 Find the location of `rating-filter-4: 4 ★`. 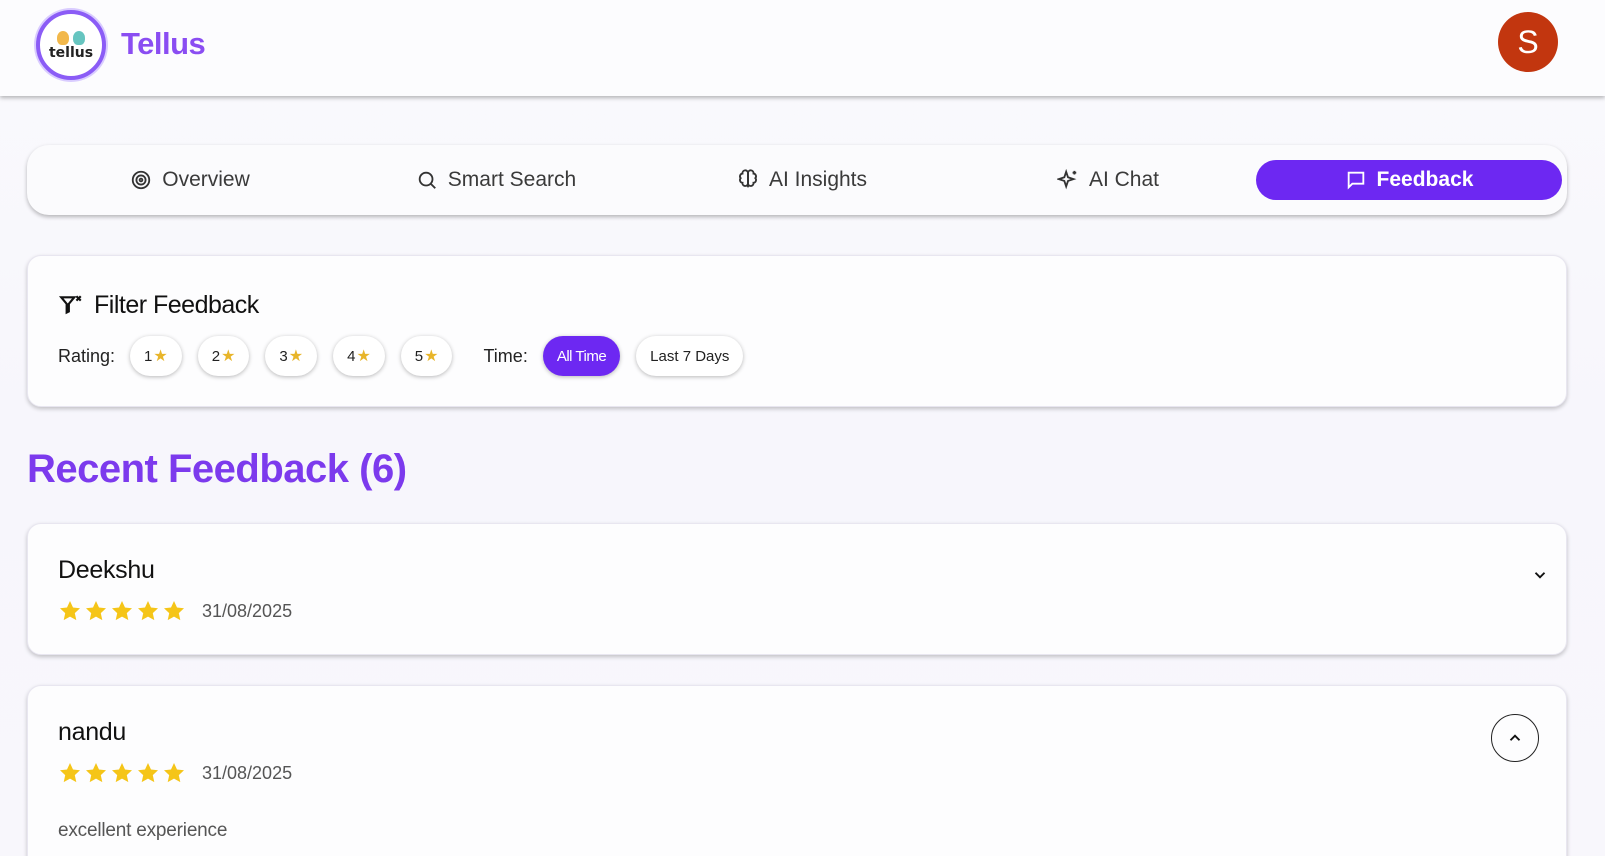

rating-filter-4: 4 ★ is located at coordinates (359, 356).